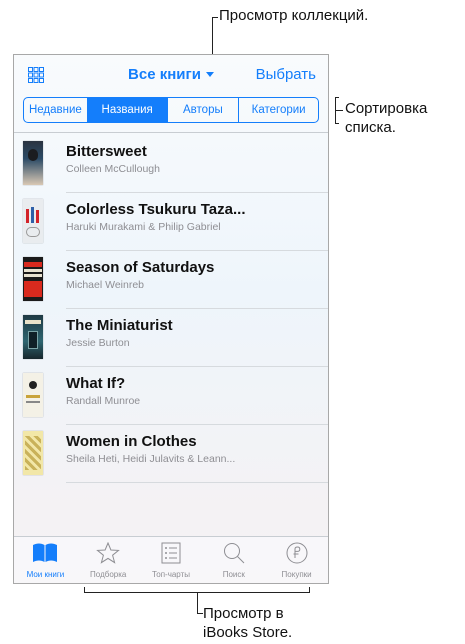 The width and height of the screenshot is (465, 644). I want to click on book-author: Randall Munroe, so click(103, 401).